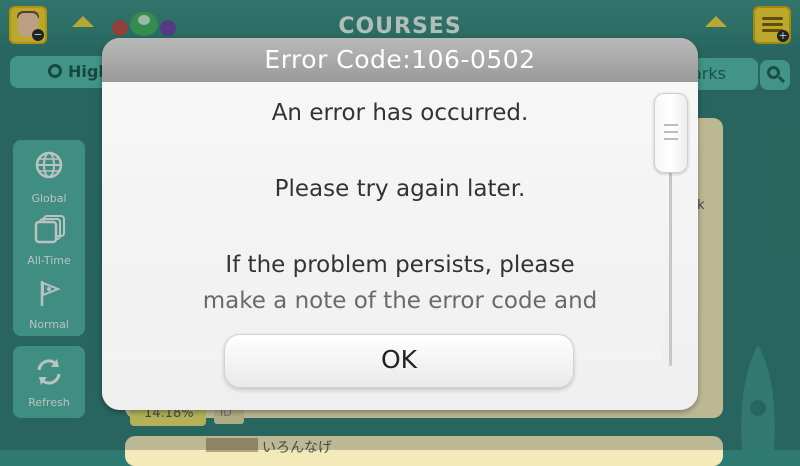 The image size is (800, 466). Describe the element at coordinates (400, 189) in the screenshot. I see `error-message-line: Please try again later.` at that location.